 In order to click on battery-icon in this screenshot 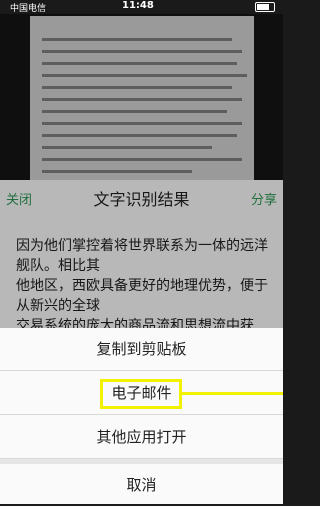, I will do `click(265, 7)`.